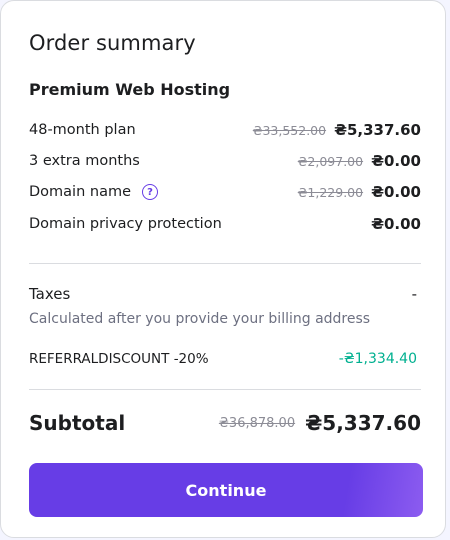 The height and width of the screenshot is (540, 450). I want to click on line-item-old-price: ₴2,097.00, so click(330, 161).